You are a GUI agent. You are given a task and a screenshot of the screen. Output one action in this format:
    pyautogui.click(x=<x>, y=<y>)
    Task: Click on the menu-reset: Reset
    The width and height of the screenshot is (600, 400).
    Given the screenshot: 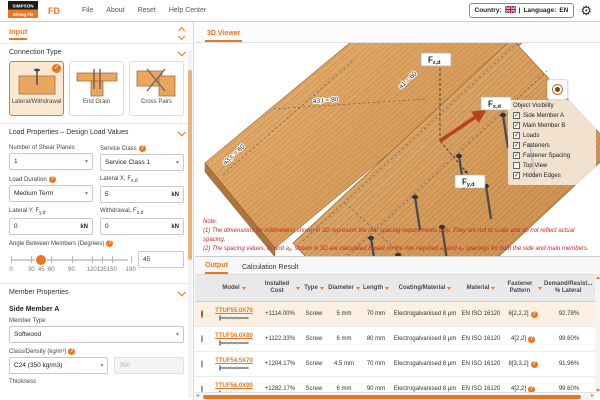 What is the action you would take?
    pyautogui.click(x=147, y=10)
    